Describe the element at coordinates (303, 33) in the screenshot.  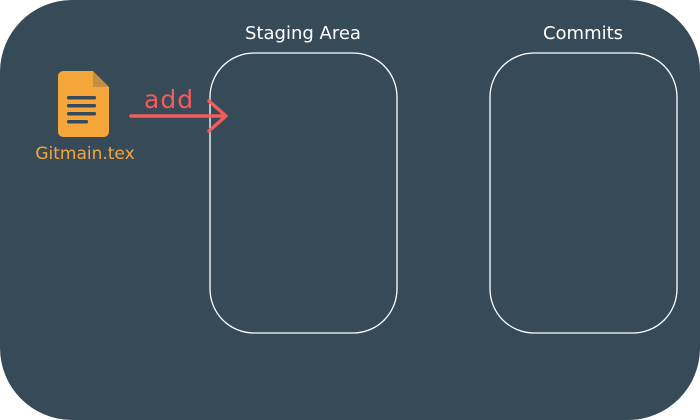
I see `staging-area-title: Staging Area` at that location.